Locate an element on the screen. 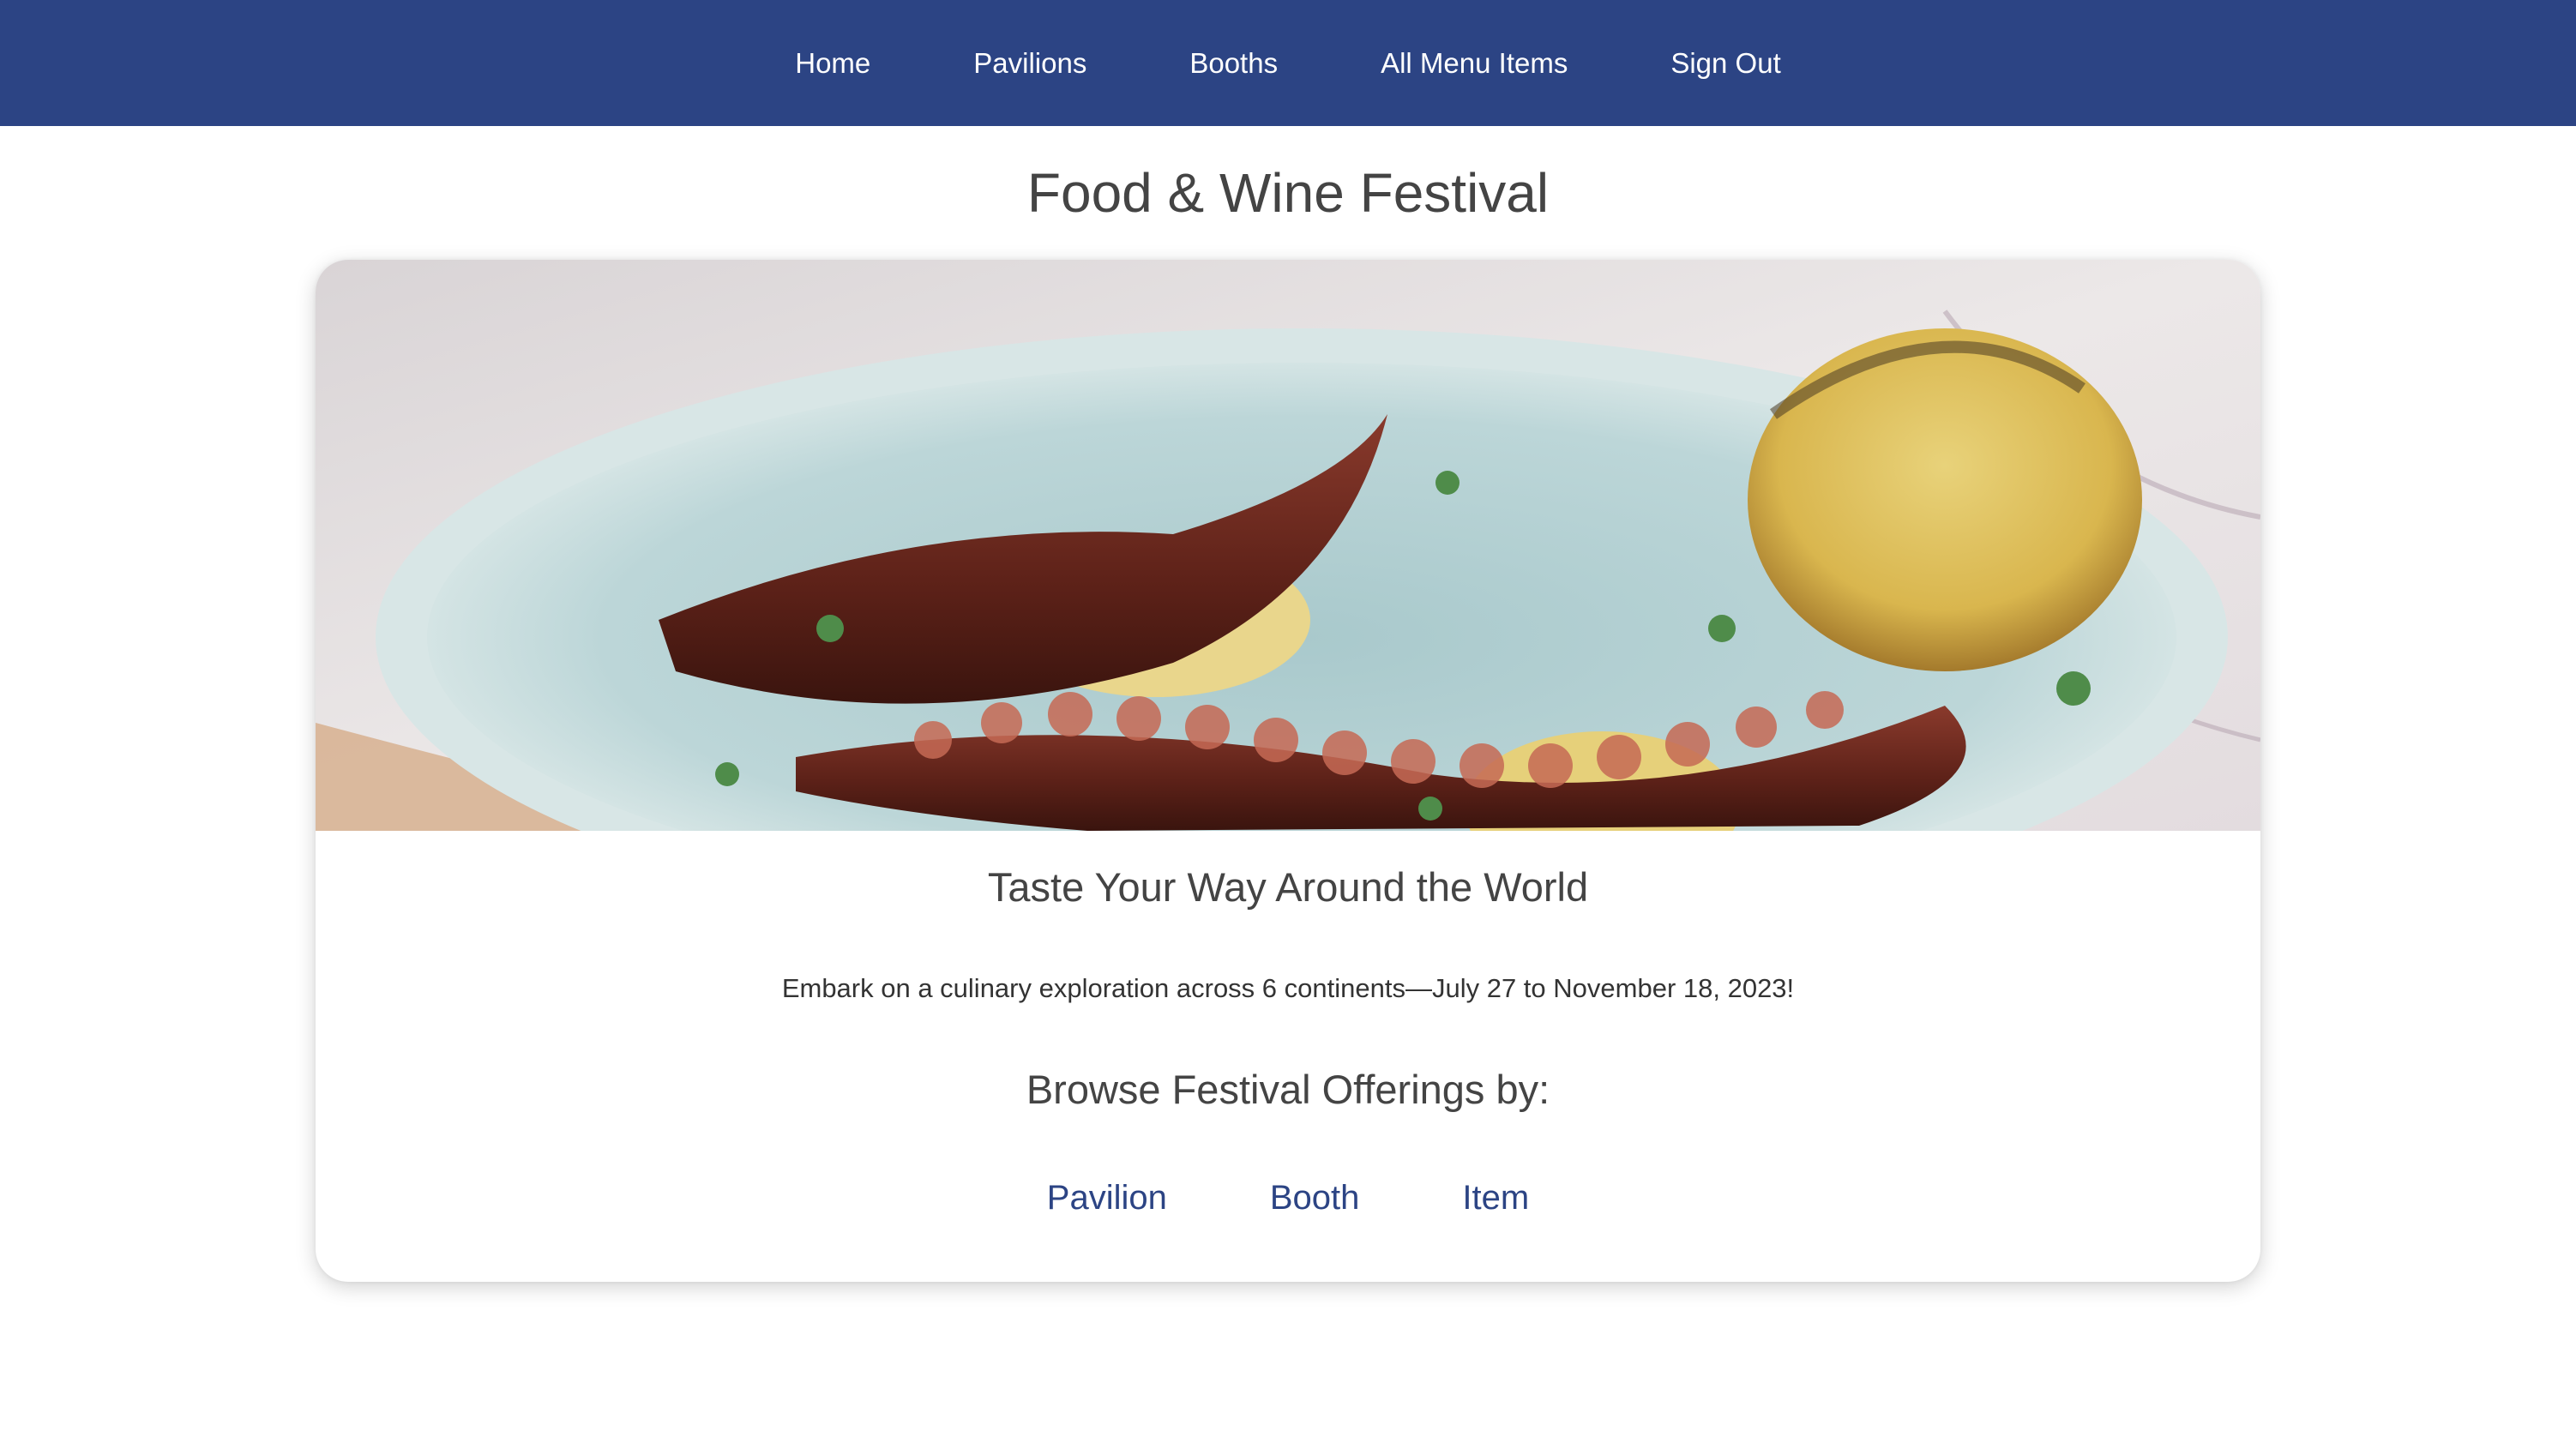 This screenshot has height=1449, width=2576. nav-pavilions-link: Pavilions is located at coordinates (1029, 63).